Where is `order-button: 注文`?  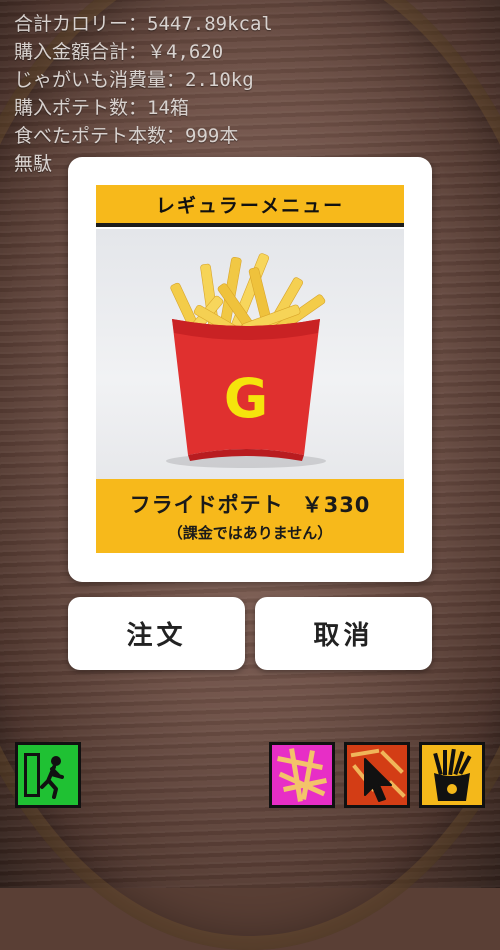 order-button: 注文 is located at coordinates (156, 633).